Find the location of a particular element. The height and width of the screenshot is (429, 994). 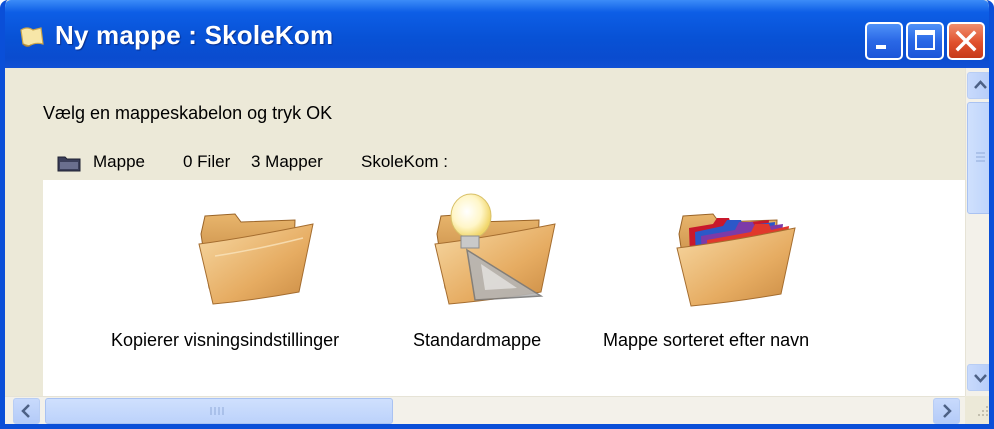

folder-scroll-icon is located at coordinates (32, 37).